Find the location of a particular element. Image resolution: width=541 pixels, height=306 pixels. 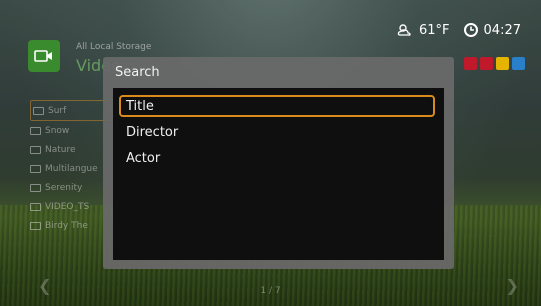

time-label: 04:27 is located at coordinates (502, 30).